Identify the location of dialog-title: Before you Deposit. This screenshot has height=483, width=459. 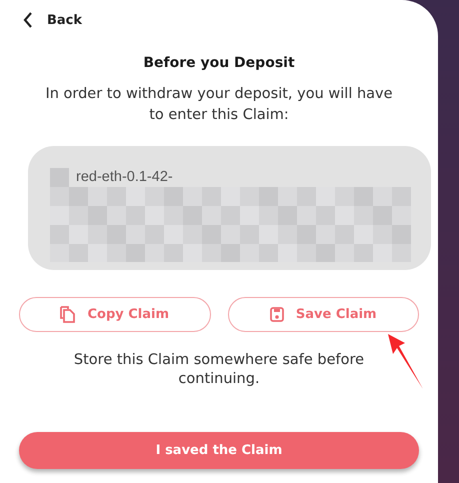
(219, 63).